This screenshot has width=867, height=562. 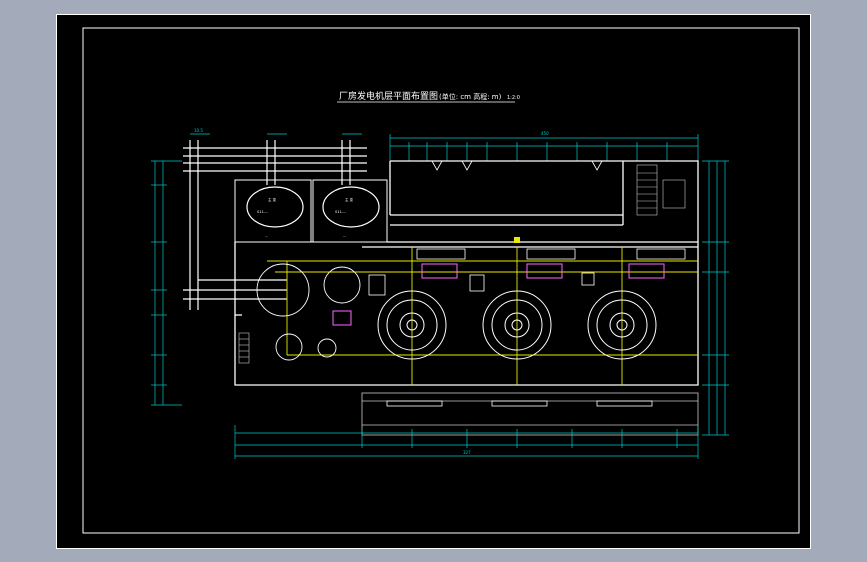 I want to click on bottom-dimension-total: 327, so click(x=467, y=452).